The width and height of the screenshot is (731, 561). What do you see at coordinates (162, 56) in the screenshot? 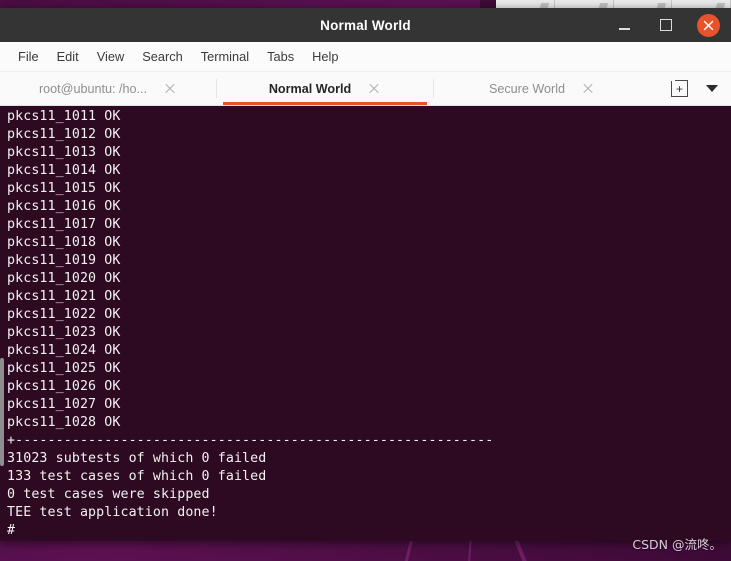
I see `menu-item-search: Search` at bounding box center [162, 56].